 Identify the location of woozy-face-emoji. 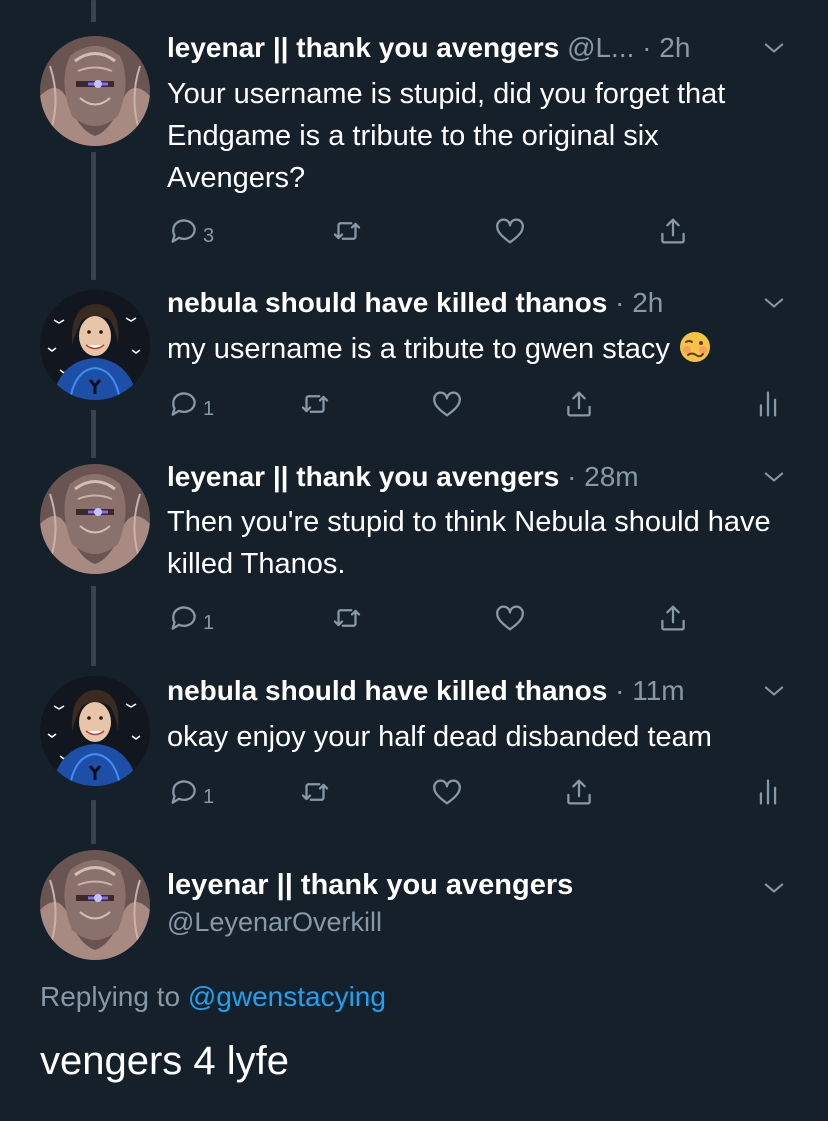
(695, 347).